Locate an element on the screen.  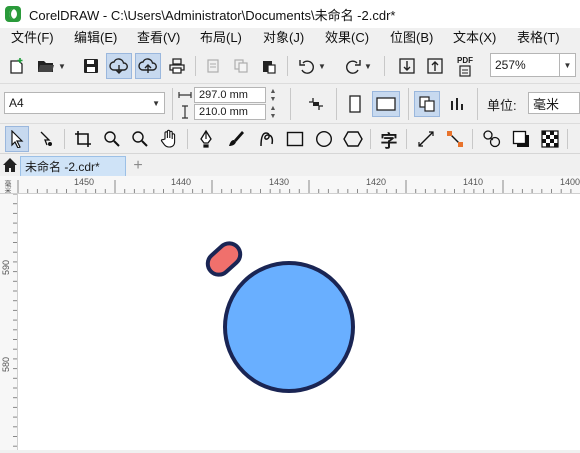
new-document-icon is located at coordinates (16, 66).